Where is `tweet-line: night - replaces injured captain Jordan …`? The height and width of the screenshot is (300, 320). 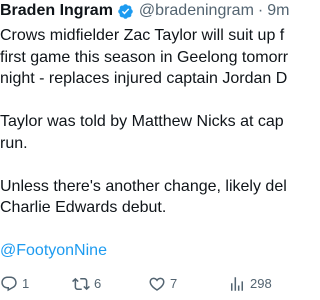
tweet-line: night - replaces injured captain Jordan … is located at coordinates (144, 78).